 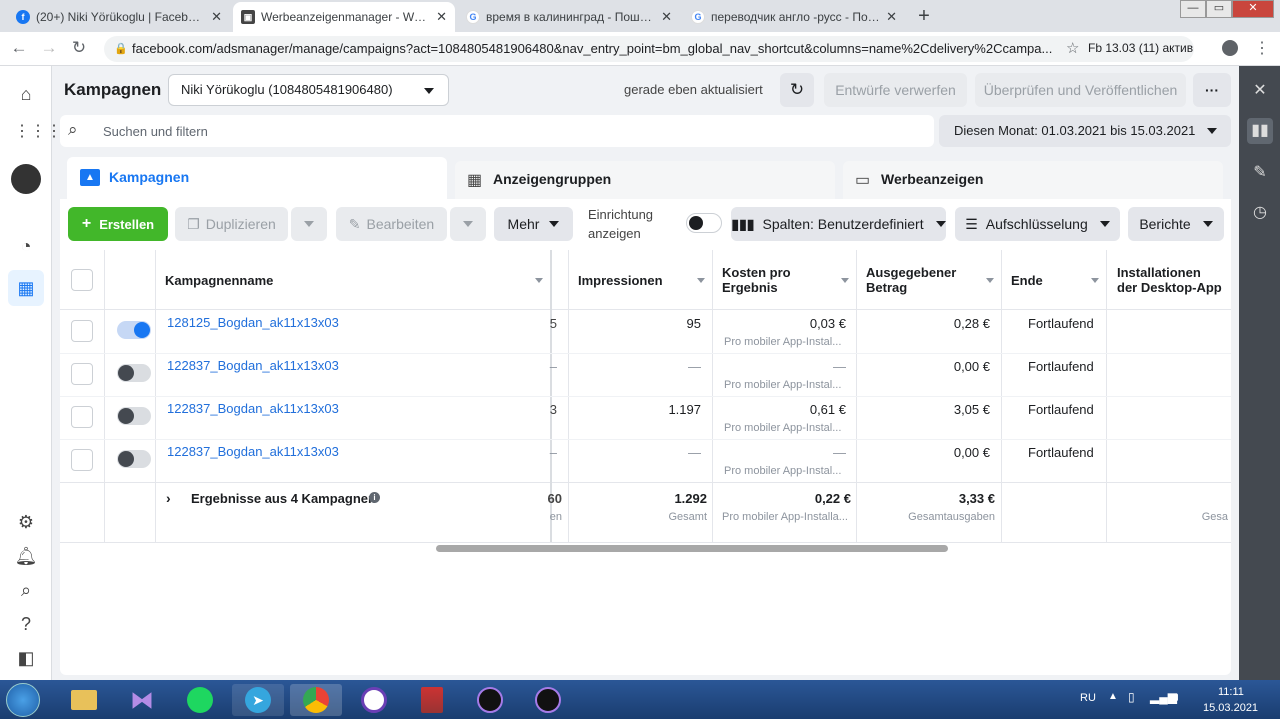 What do you see at coordinates (26, 658) in the screenshot?
I see `report-sidebar-icon: ◧` at bounding box center [26, 658].